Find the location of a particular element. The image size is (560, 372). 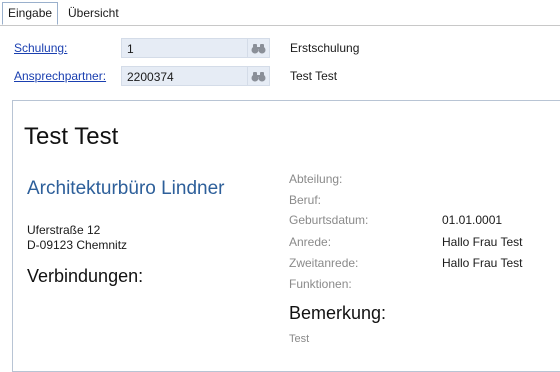

field-label-funktionen: Funktionen: is located at coordinates (320, 284).